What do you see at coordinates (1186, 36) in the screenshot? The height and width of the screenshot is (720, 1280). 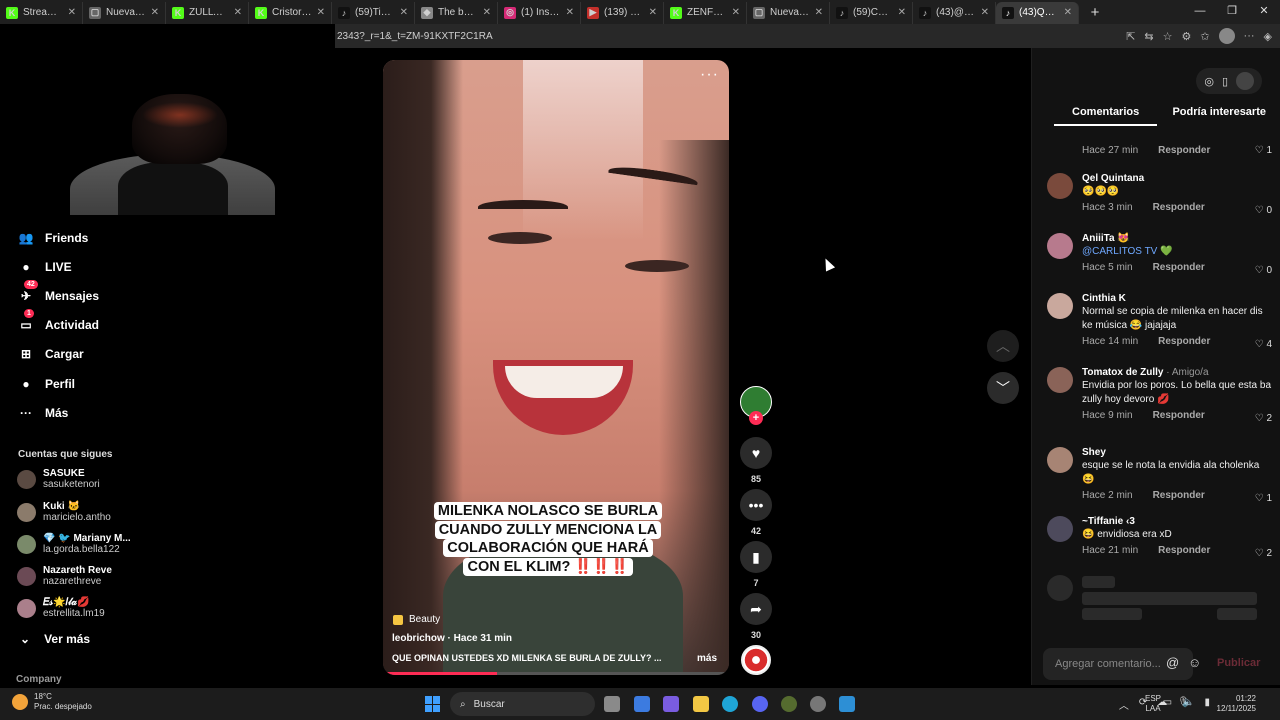 I see `extensions-icon: ⚙` at bounding box center [1186, 36].